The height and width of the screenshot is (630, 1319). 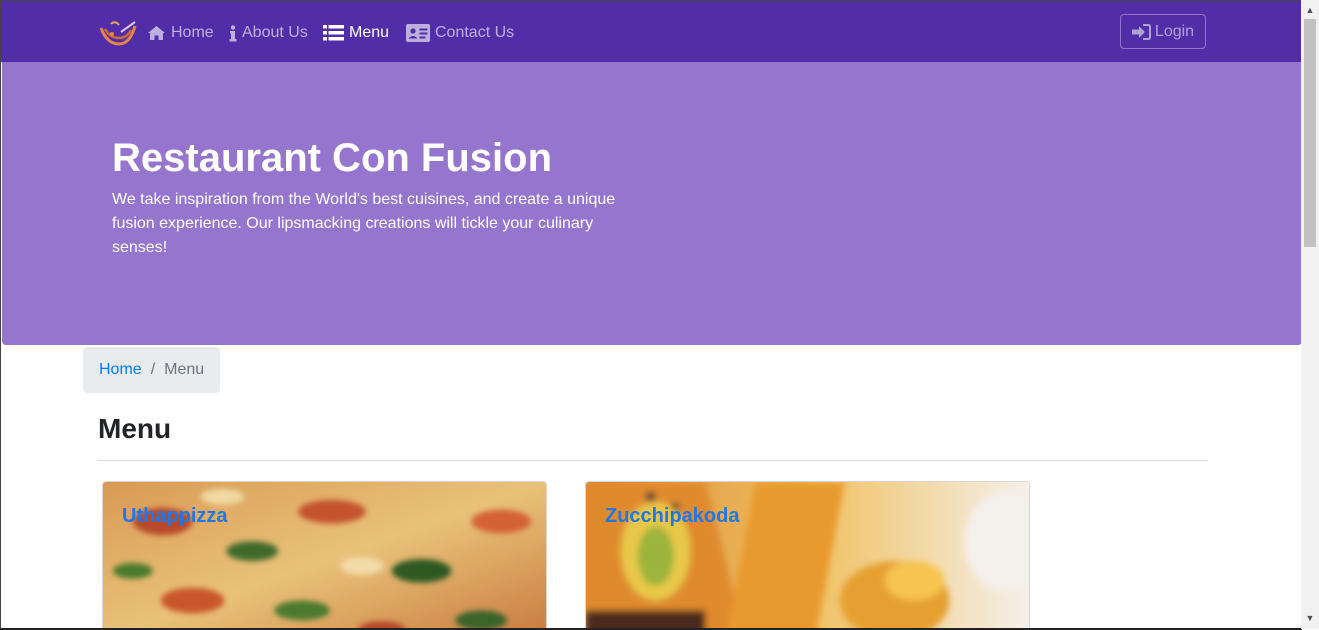 I want to click on scrollbar-thumb, so click(x=1310, y=133).